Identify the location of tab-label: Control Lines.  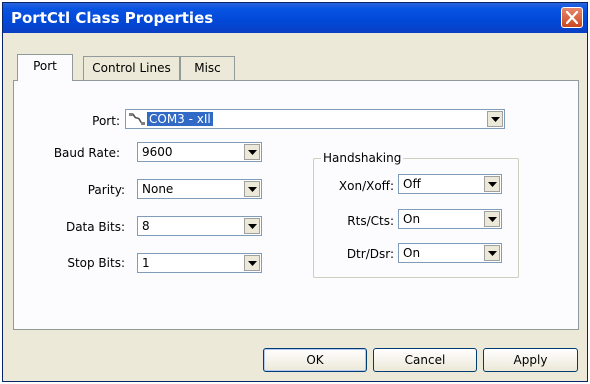
(131, 68).